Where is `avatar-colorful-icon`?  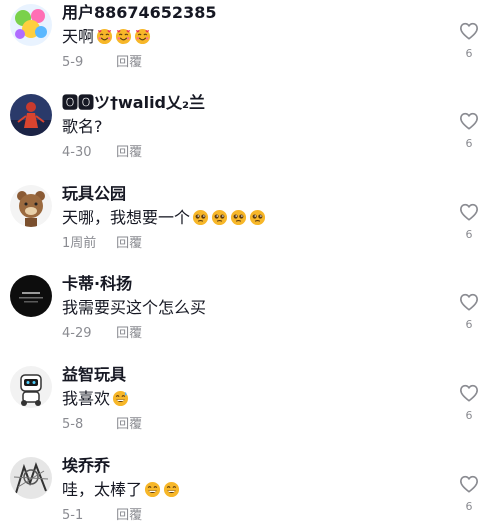 avatar-colorful-icon is located at coordinates (31, 25).